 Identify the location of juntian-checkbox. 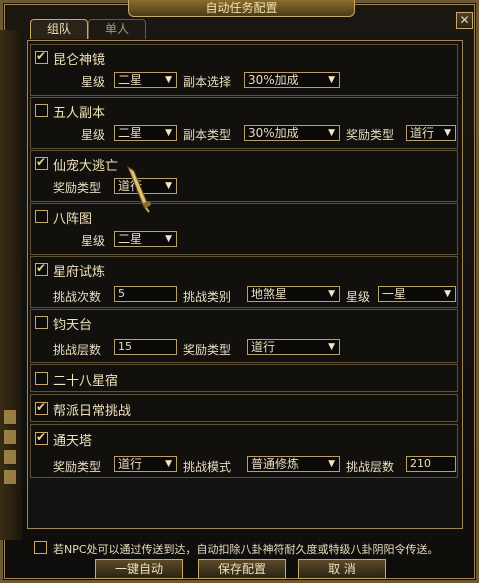
(41, 322).